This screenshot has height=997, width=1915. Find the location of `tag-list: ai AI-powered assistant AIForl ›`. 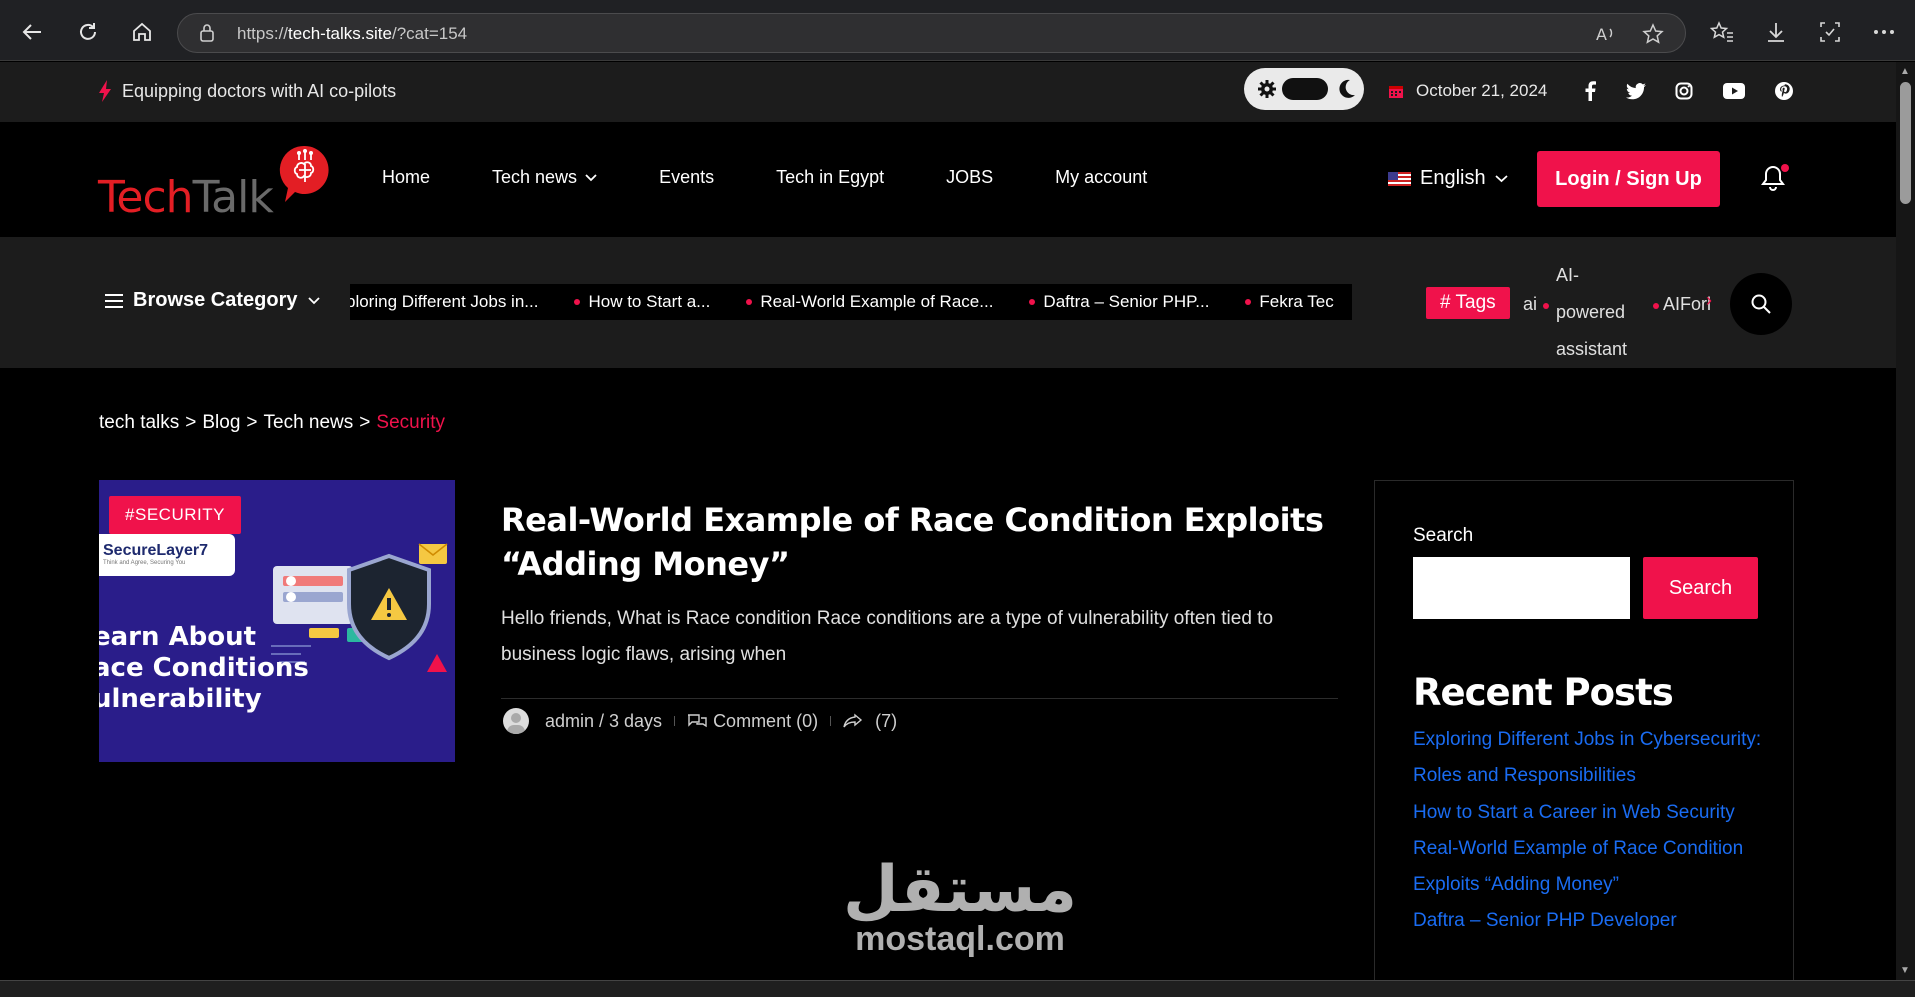

tag-list: ai AI-powered assistant AIForl › is located at coordinates (1617, 308).